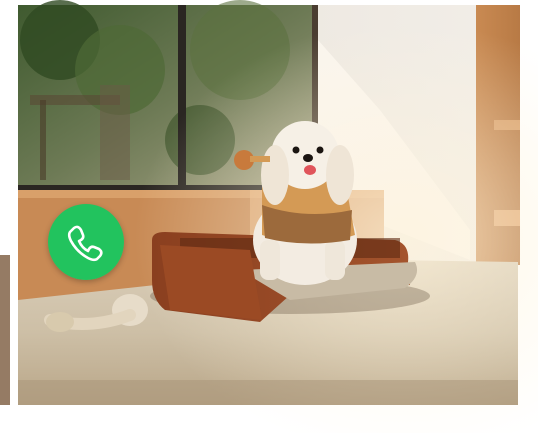  I want to click on call-button, so click(86, 242).